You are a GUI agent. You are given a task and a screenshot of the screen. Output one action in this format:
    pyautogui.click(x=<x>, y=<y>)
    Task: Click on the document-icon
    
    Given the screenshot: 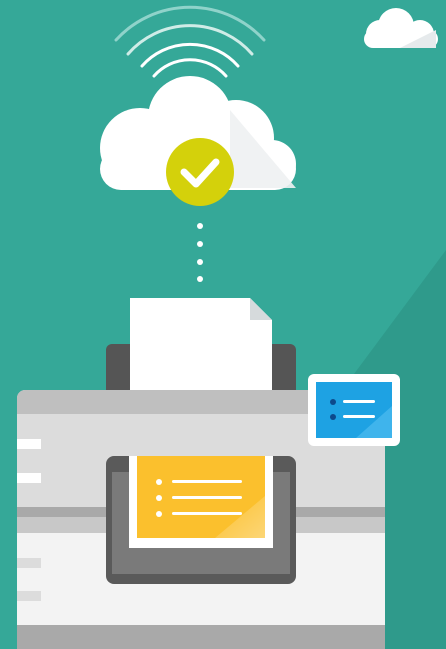 What is the action you would take?
    pyautogui.click(x=201, y=345)
    